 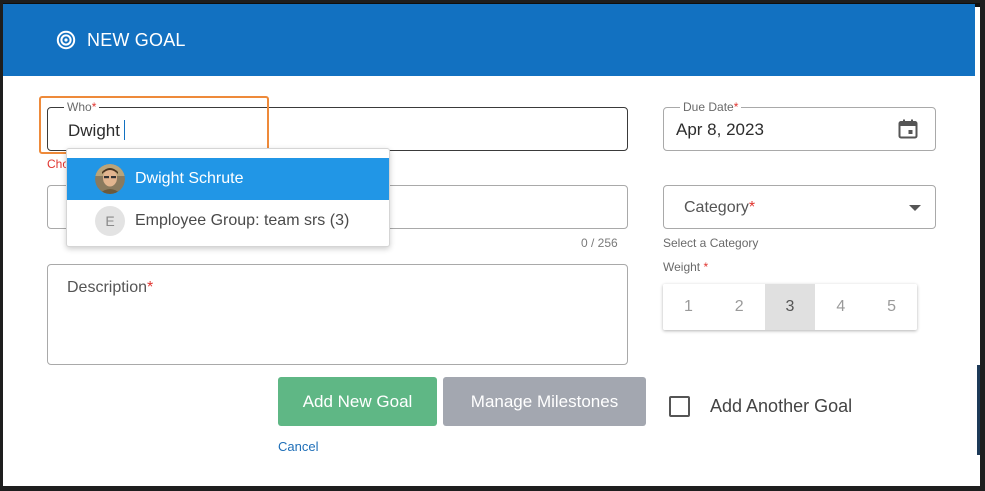 I want to click on category-label: Category*, so click(x=719, y=208).